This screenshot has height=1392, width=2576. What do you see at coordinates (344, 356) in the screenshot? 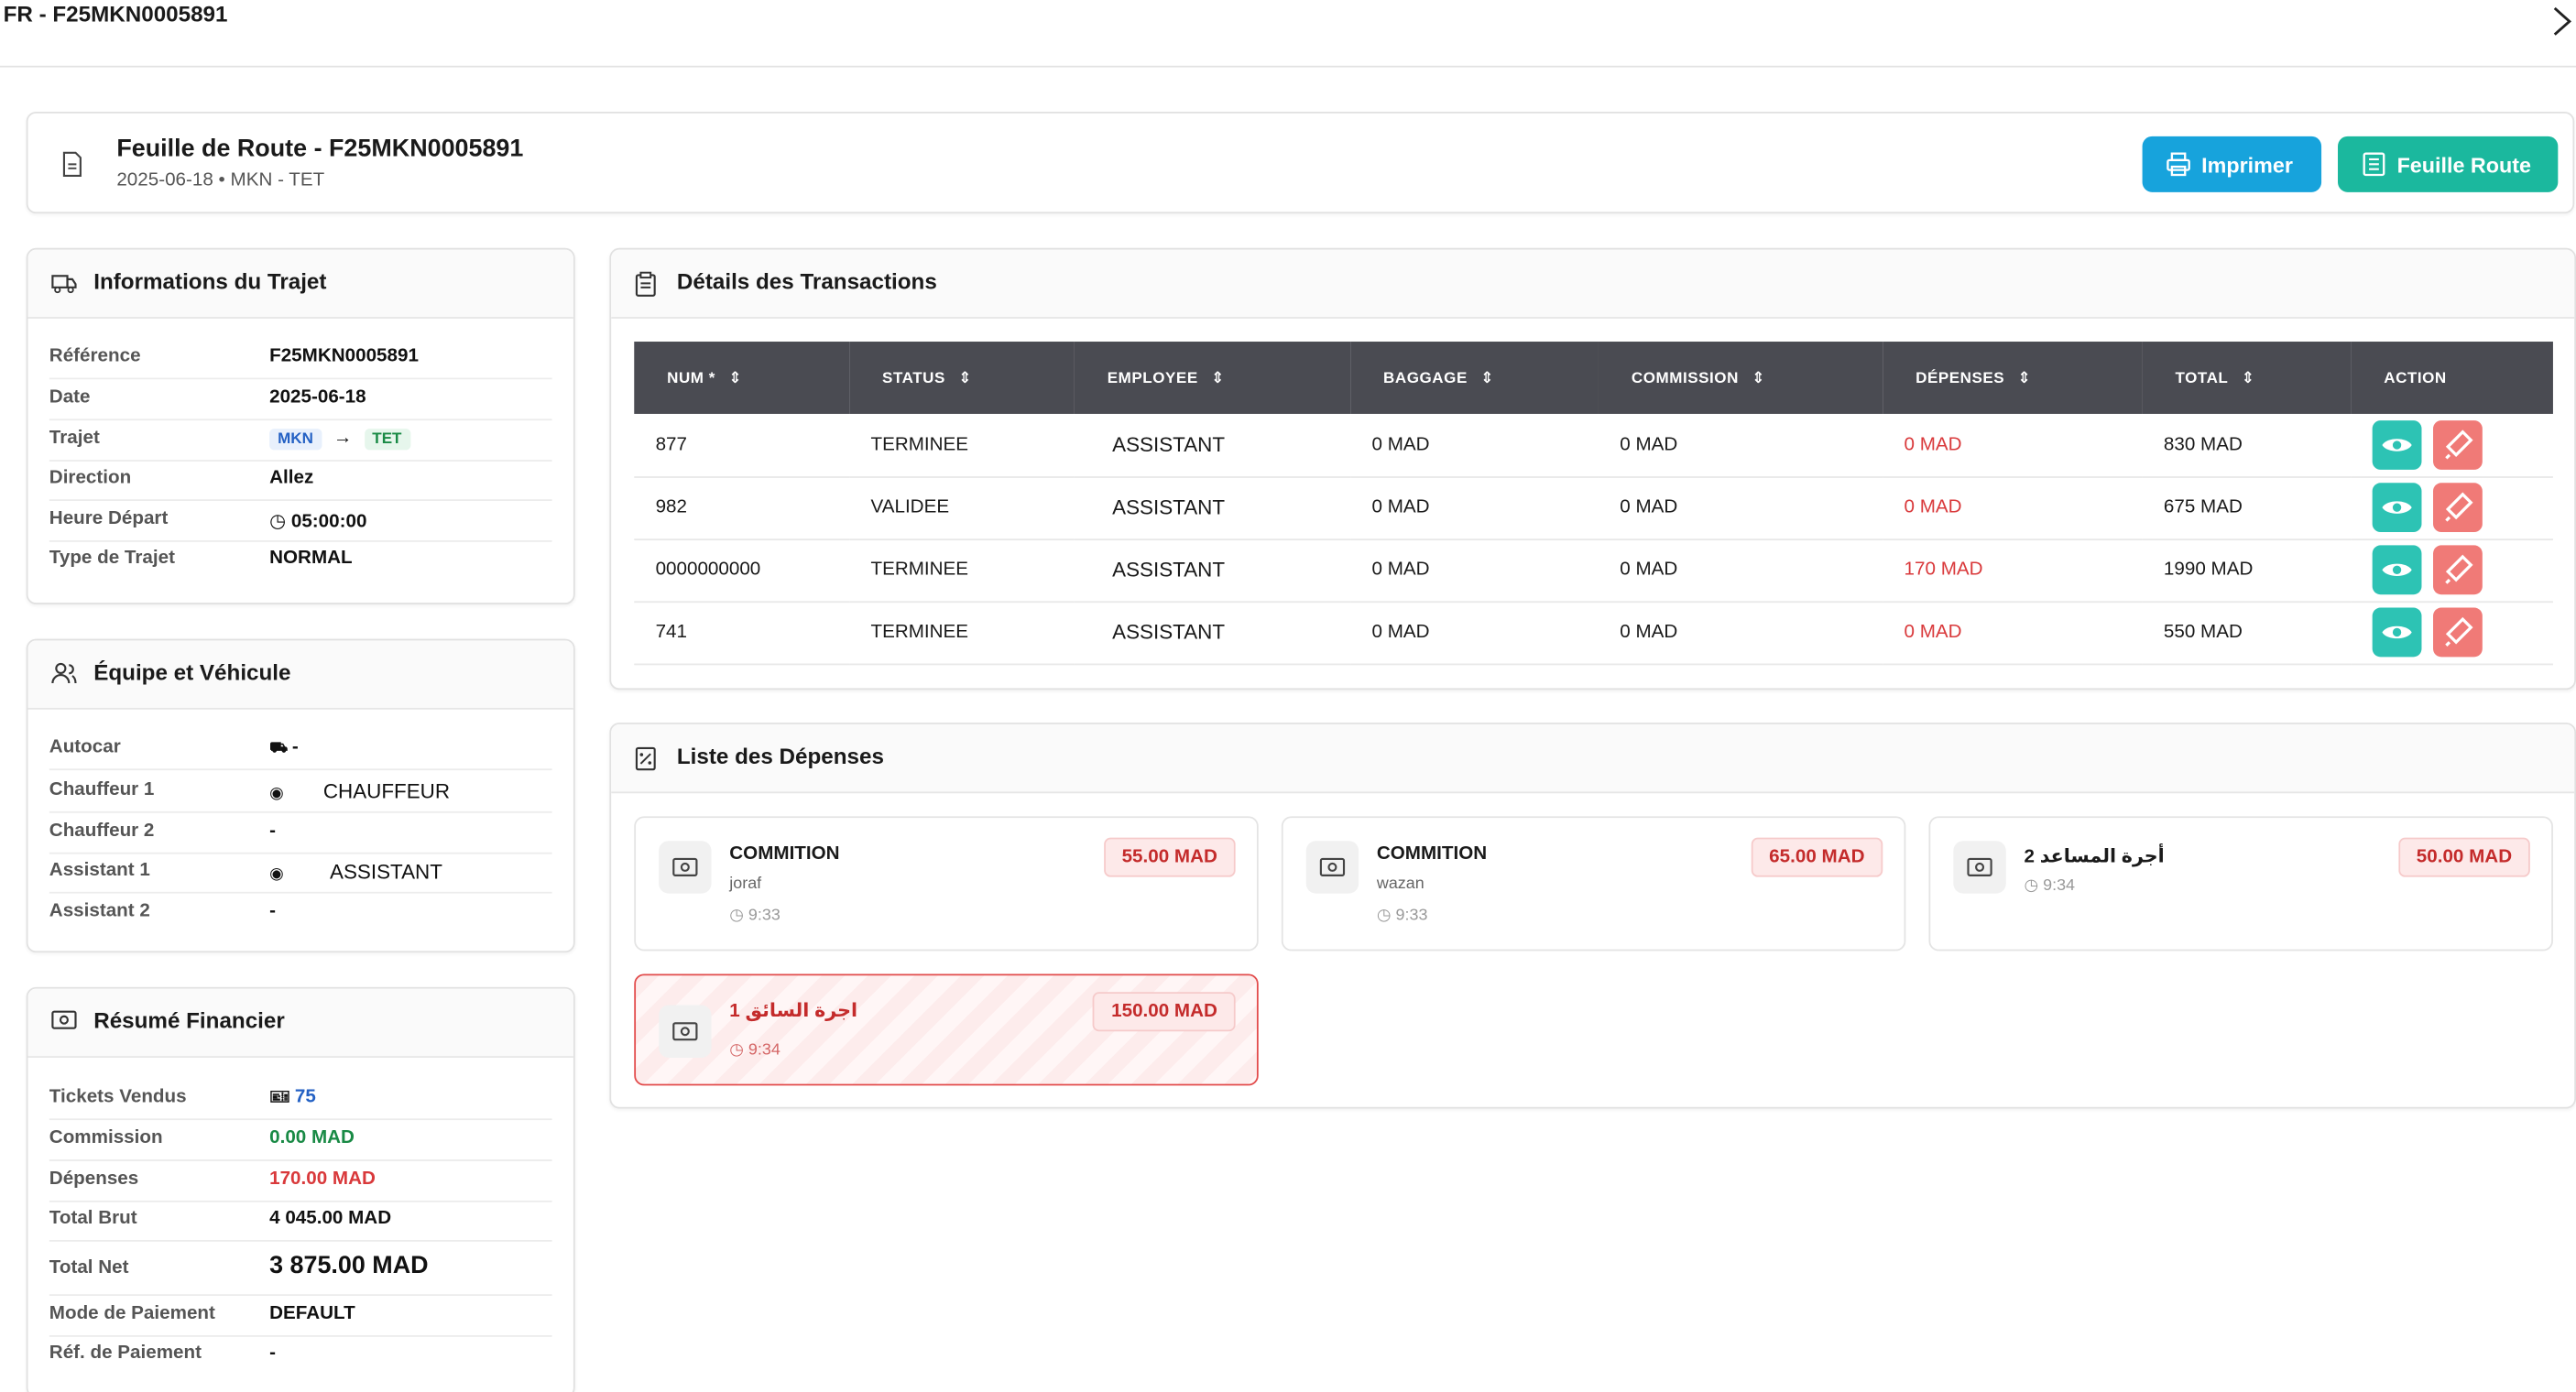
I see `value: F25MKN0005891` at bounding box center [344, 356].